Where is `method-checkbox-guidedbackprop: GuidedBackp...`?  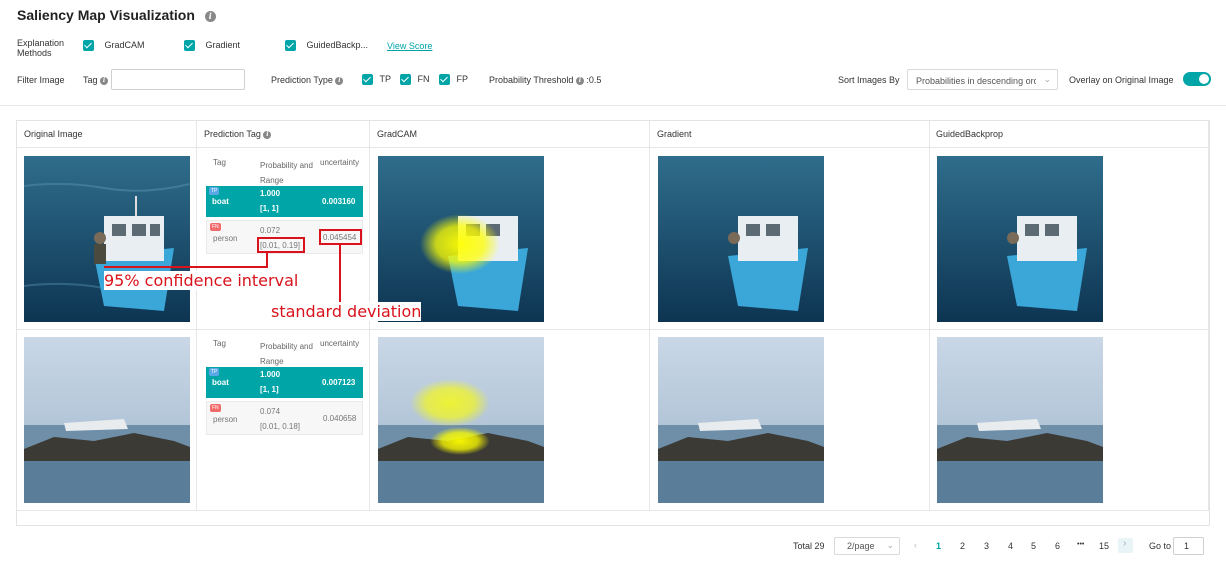 method-checkbox-guidedbackprop: GuidedBackp... is located at coordinates (326, 46).